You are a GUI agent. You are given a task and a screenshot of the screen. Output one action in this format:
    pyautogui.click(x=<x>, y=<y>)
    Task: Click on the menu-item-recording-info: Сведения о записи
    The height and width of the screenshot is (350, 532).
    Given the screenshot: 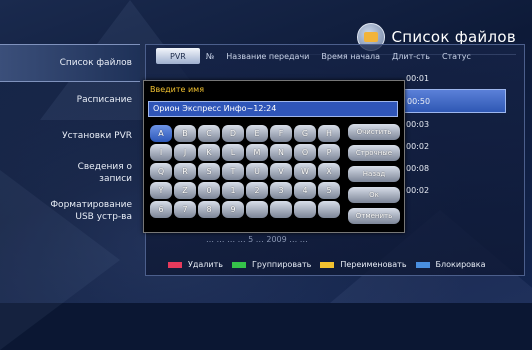 What is the action you would take?
    pyautogui.click(x=70, y=173)
    